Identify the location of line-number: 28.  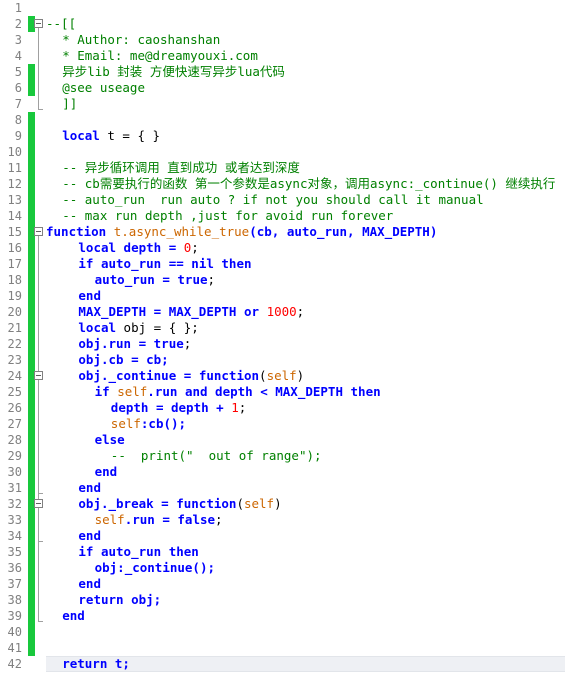
(14, 440).